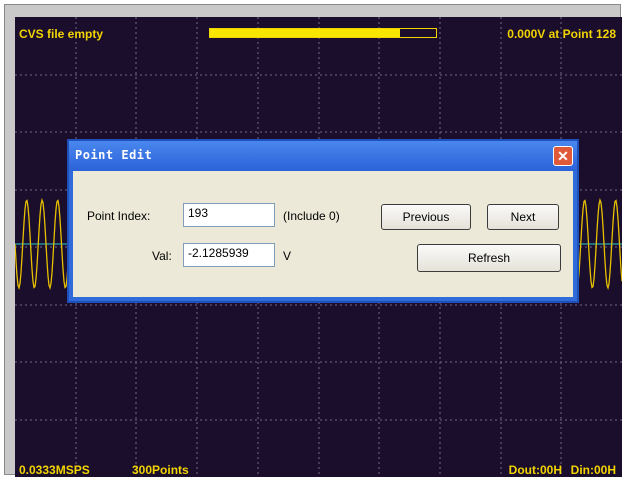 This screenshot has height=479, width=627. What do you see at coordinates (311, 216) in the screenshot?
I see `include-zero-note: (Include 0)` at bounding box center [311, 216].